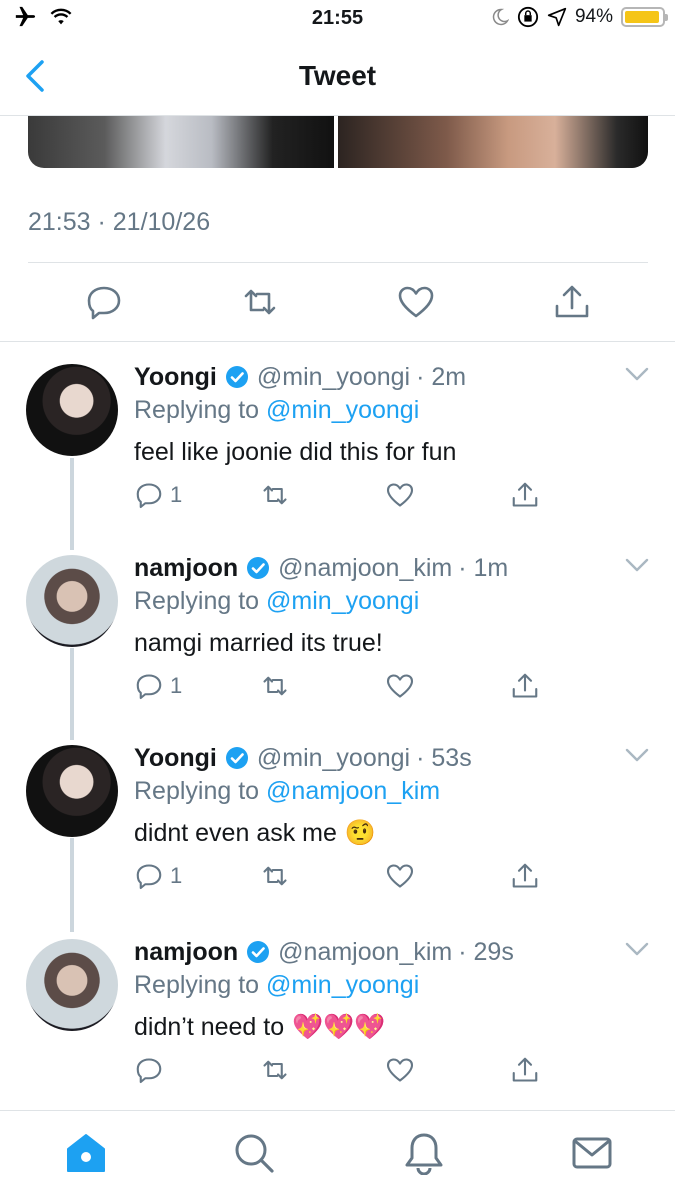 The image size is (675, 1200). What do you see at coordinates (119, 222) in the screenshot?
I see `tweet-timestamp: 21:53 · 21/10/26` at bounding box center [119, 222].